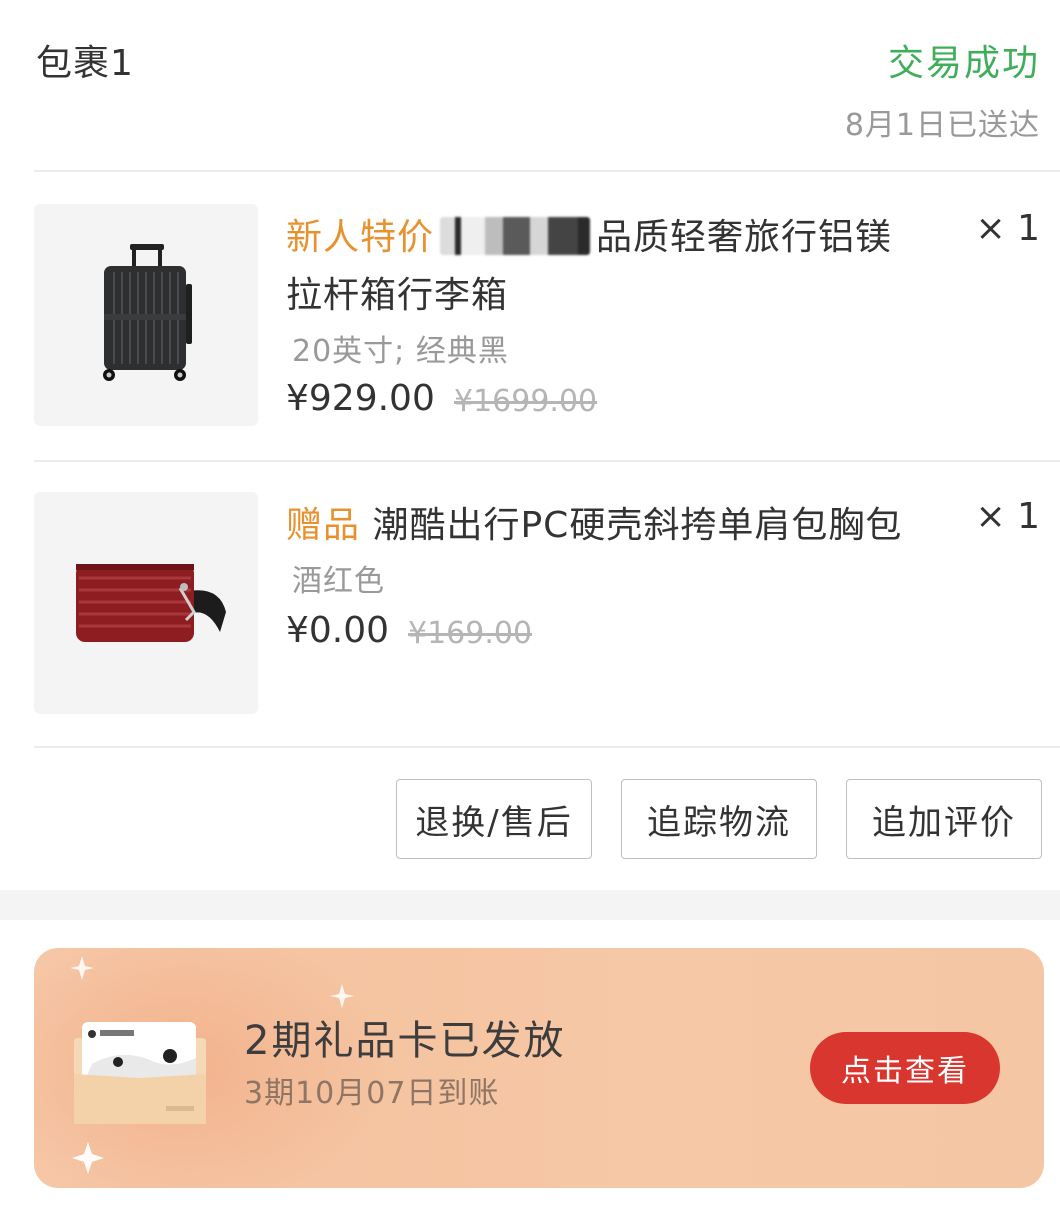  I want to click on banner-title: 2期礼品卡已发放, so click(405, 1041).